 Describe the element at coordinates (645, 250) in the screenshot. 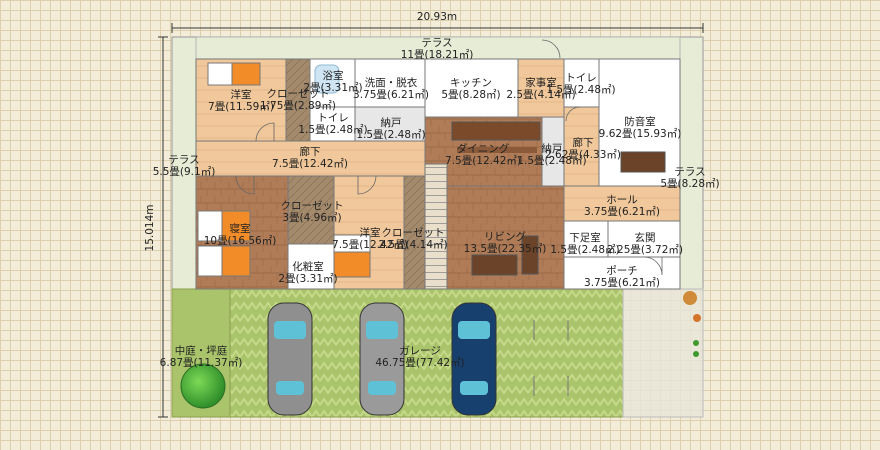

I see `room-area: 2.25畳(3.72㎡)` at that location.